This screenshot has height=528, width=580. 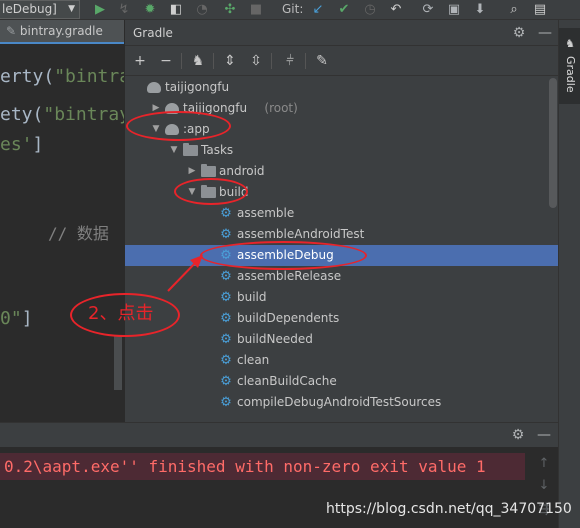 I want to click on add-icon: +, so click(x=140, y=61).